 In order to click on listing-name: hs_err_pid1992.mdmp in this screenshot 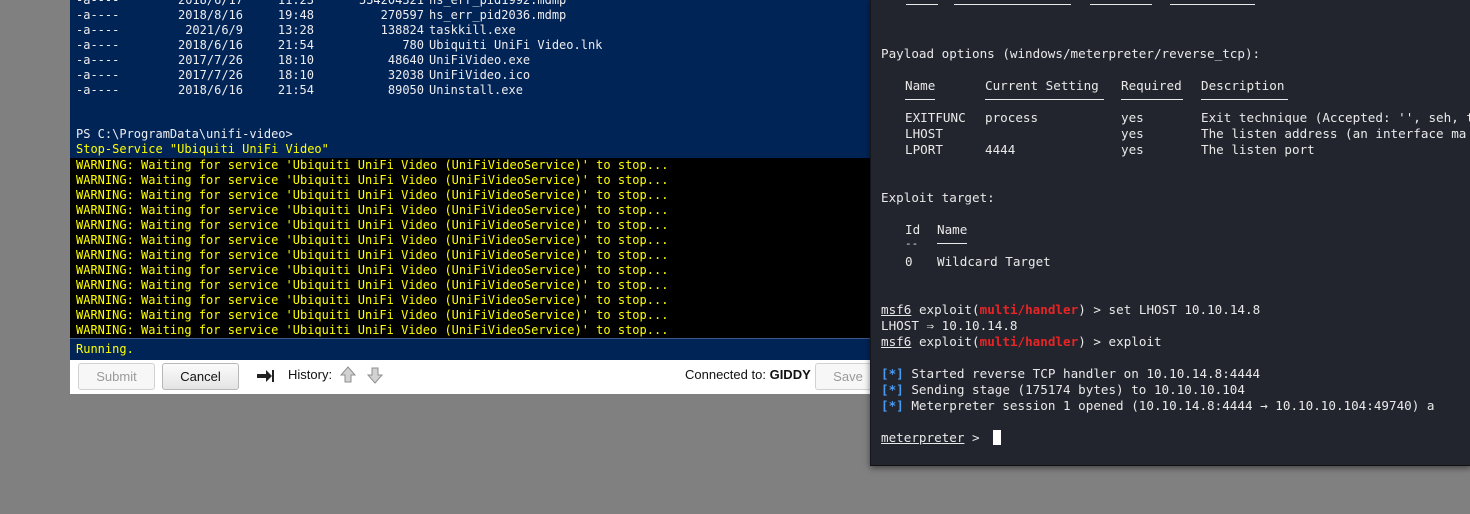, I will do `click(498, 3)`.